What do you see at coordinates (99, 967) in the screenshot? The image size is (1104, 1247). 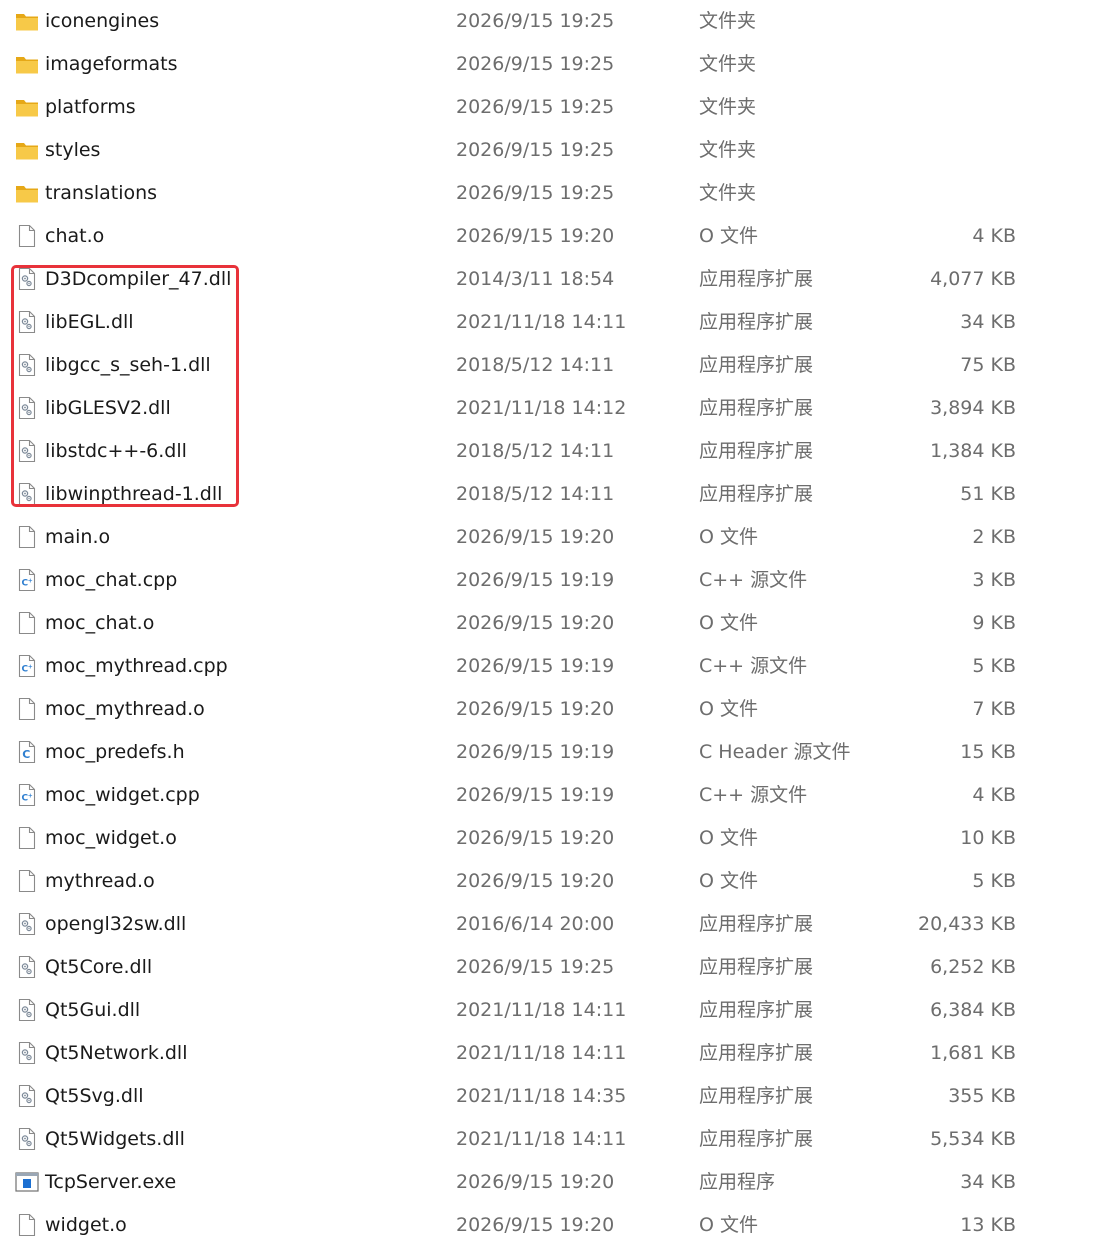 I see `file-name: Qt5Core.dll` at bounding box center [99, 967].